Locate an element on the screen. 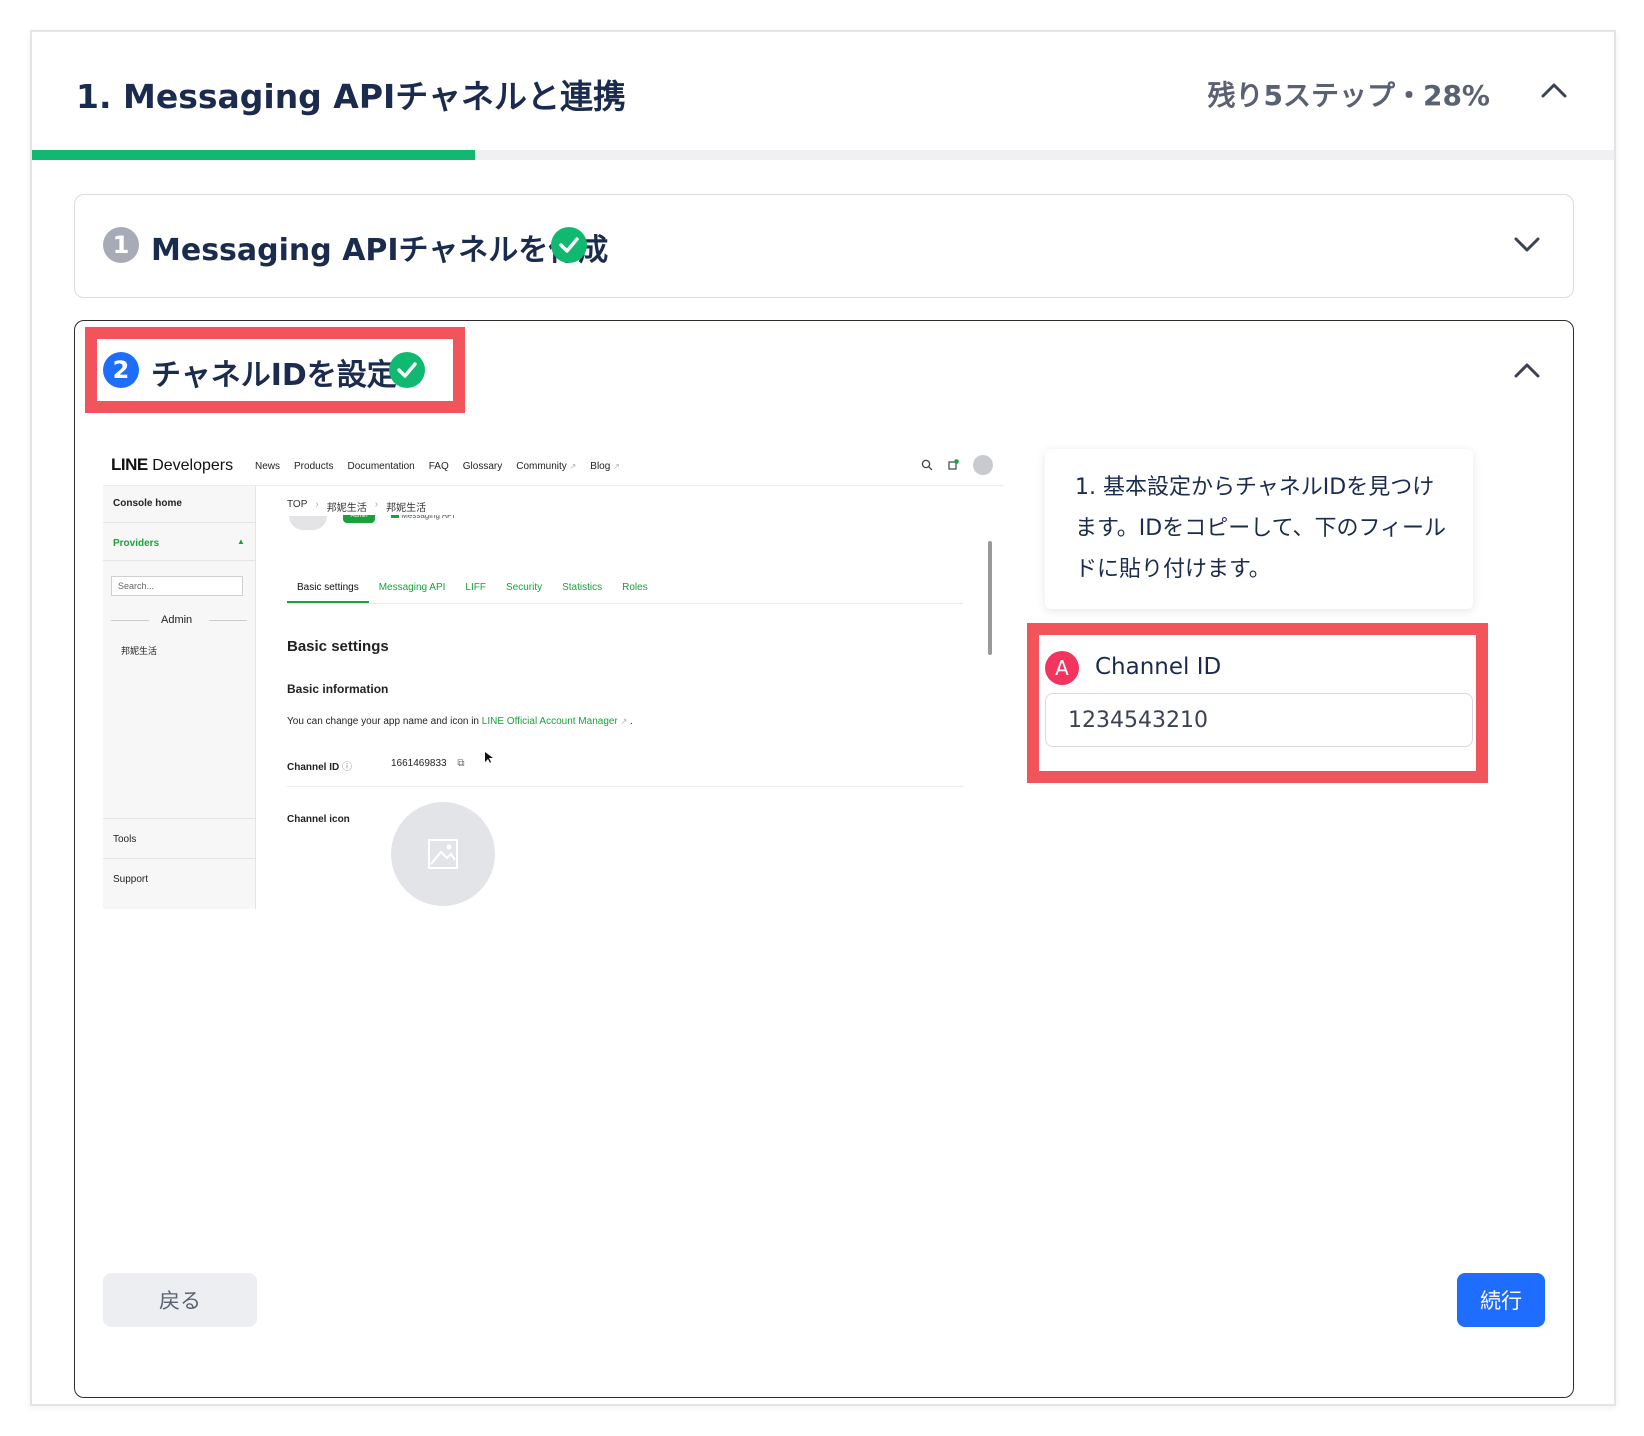 The width and height of the screenshot is (1644, 1436). step-1-title: Messaging APIチャネルを作成 is located at coordinates (380, 250).